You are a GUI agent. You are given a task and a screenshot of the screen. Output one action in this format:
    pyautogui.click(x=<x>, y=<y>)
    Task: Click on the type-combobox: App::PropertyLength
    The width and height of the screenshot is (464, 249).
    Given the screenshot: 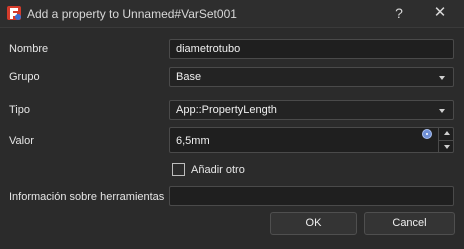 What is the action you would take?
    pyautogui.click(x=311, y=110)
    